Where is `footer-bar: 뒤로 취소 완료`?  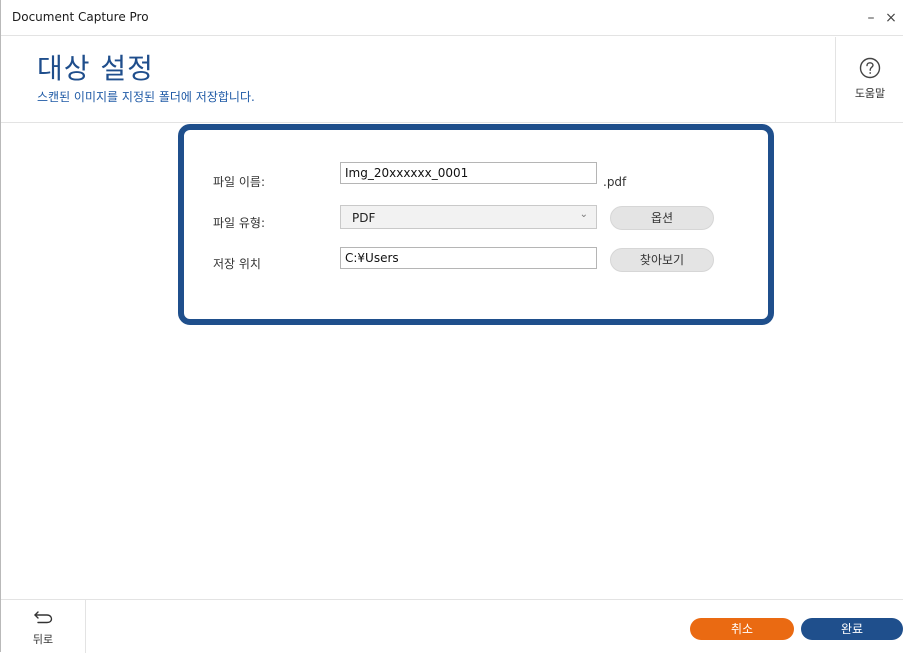
footer-bar: 뒤로 취소 완료 is located at coordinates (452, 626).